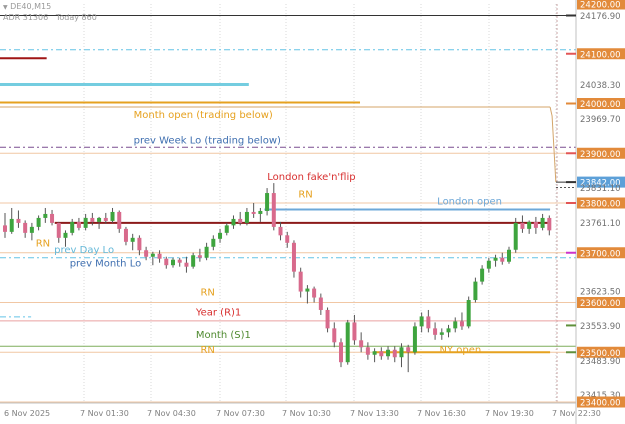 The width and height of the screenshot is (625, 424). I want to click on annotation-label: prev Week Lo (trading below), so click(207, 140).